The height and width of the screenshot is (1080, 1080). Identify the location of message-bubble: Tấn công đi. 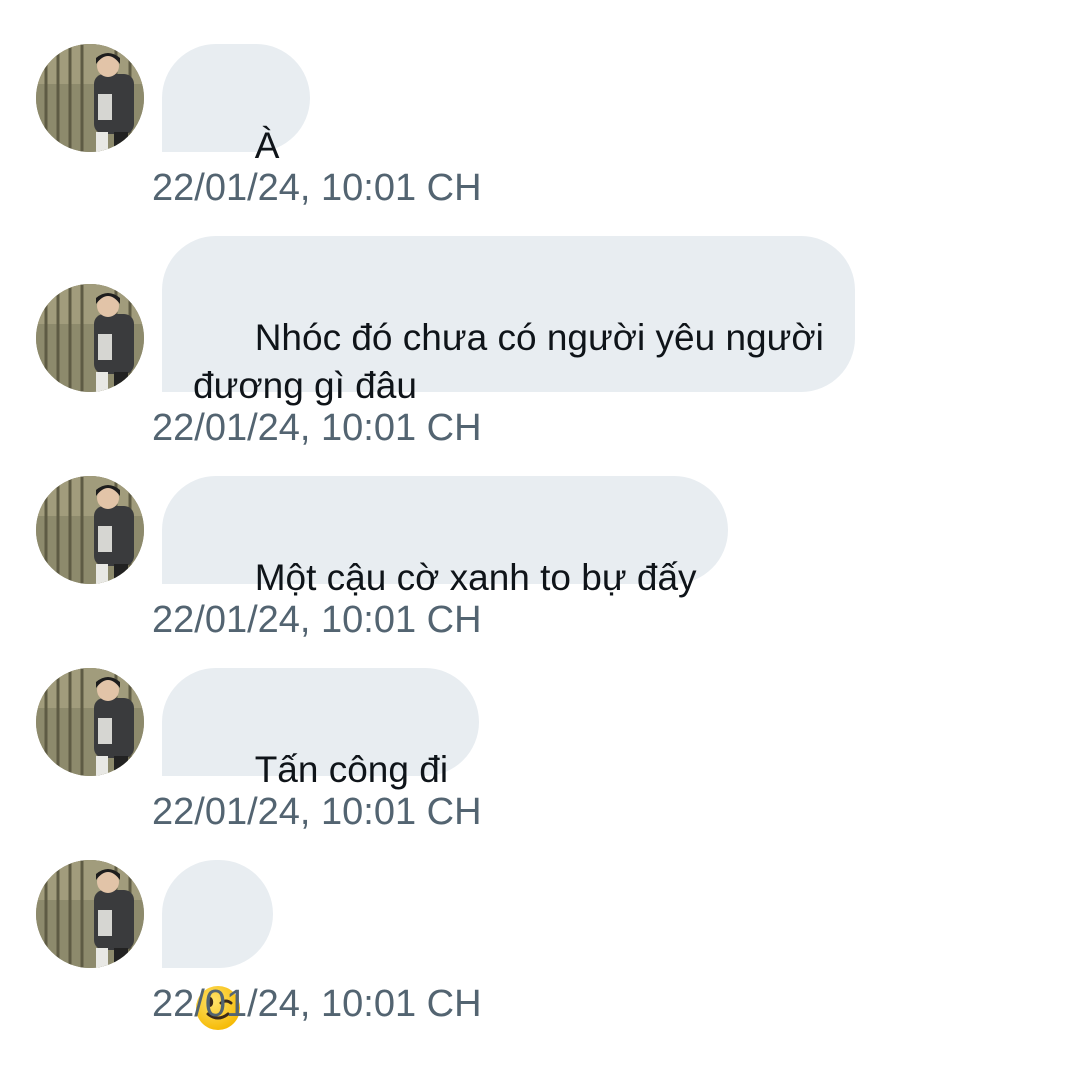
(321, 729).